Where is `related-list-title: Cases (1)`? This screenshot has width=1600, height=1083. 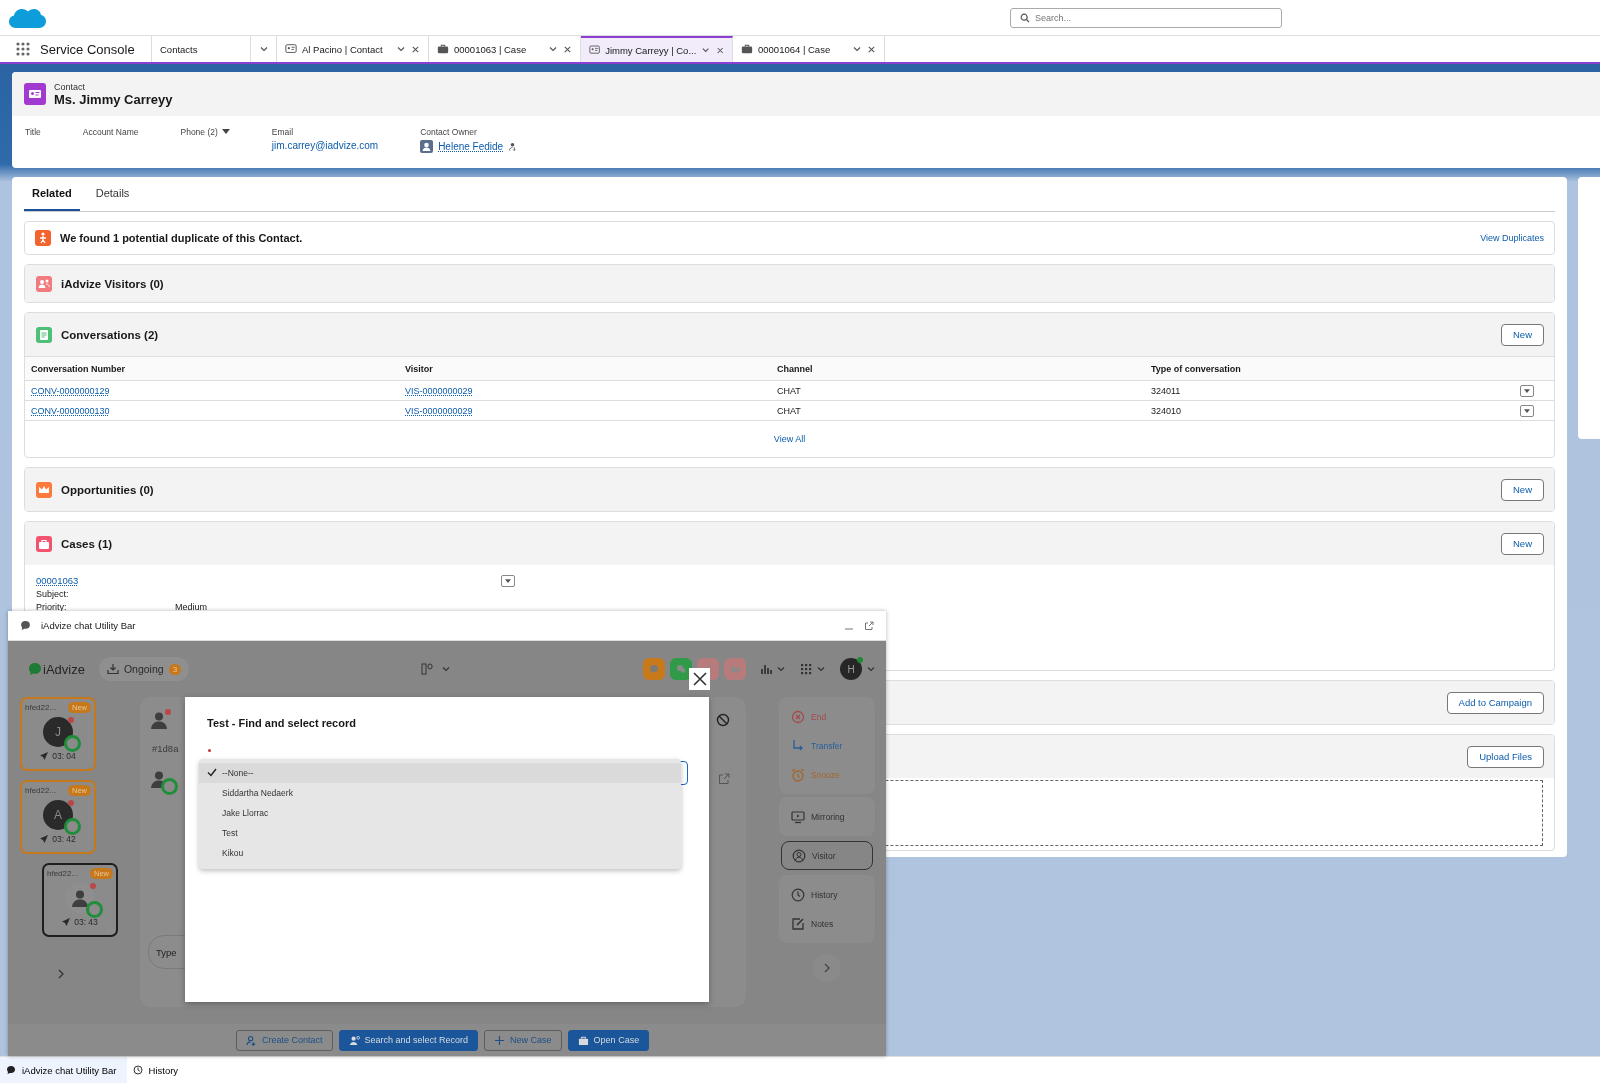 related-list-title: Cases (1) is located at coordinates (776, 543).